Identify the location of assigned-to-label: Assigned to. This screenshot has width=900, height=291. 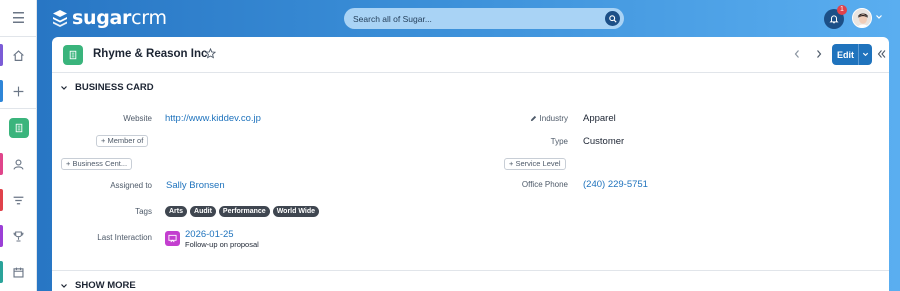
(131, 185).